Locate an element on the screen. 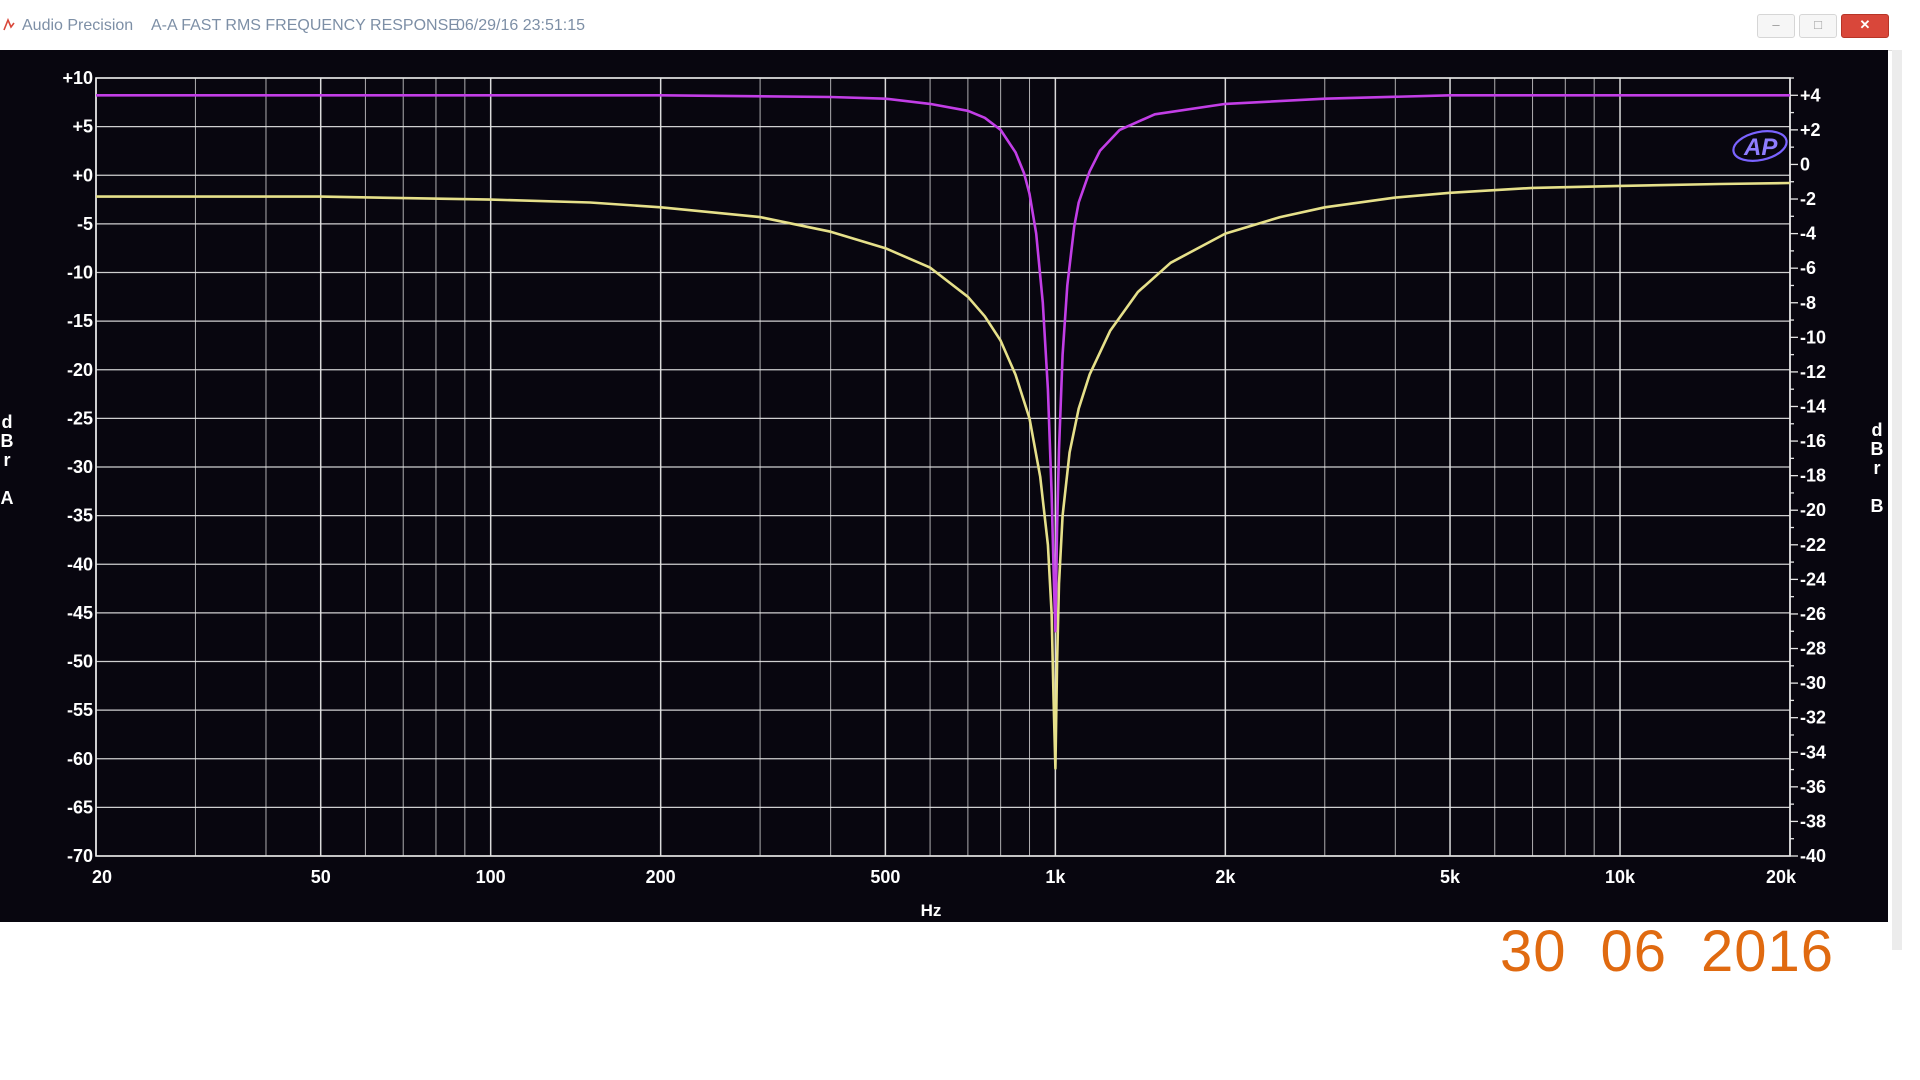 Image resolution: width=1920 pixels, height=1080 pixels. y-right-tick-label: +4 is located at coordinates (1810, 95).